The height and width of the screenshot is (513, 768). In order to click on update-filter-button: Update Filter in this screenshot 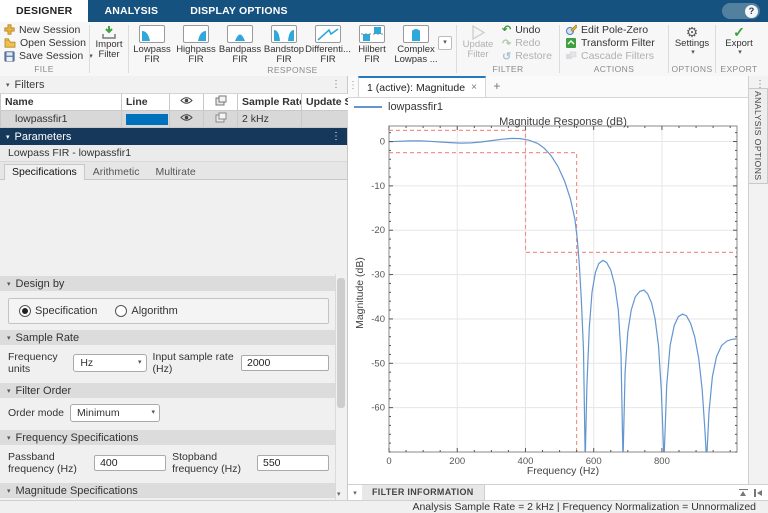, I will do `click(478, 43)`.